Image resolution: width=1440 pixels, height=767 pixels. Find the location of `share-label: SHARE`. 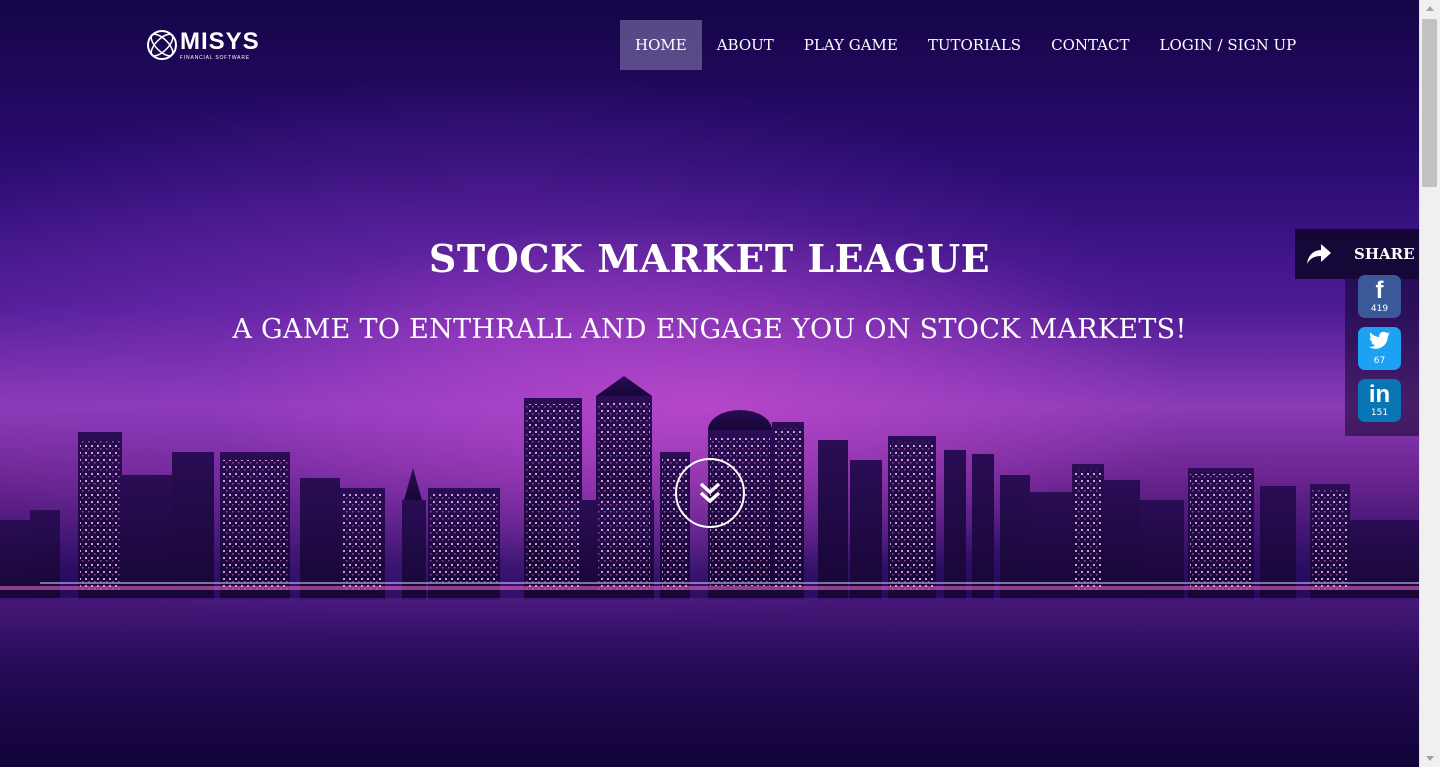

share-label: SHARE is located at coordinates (1384, 254).